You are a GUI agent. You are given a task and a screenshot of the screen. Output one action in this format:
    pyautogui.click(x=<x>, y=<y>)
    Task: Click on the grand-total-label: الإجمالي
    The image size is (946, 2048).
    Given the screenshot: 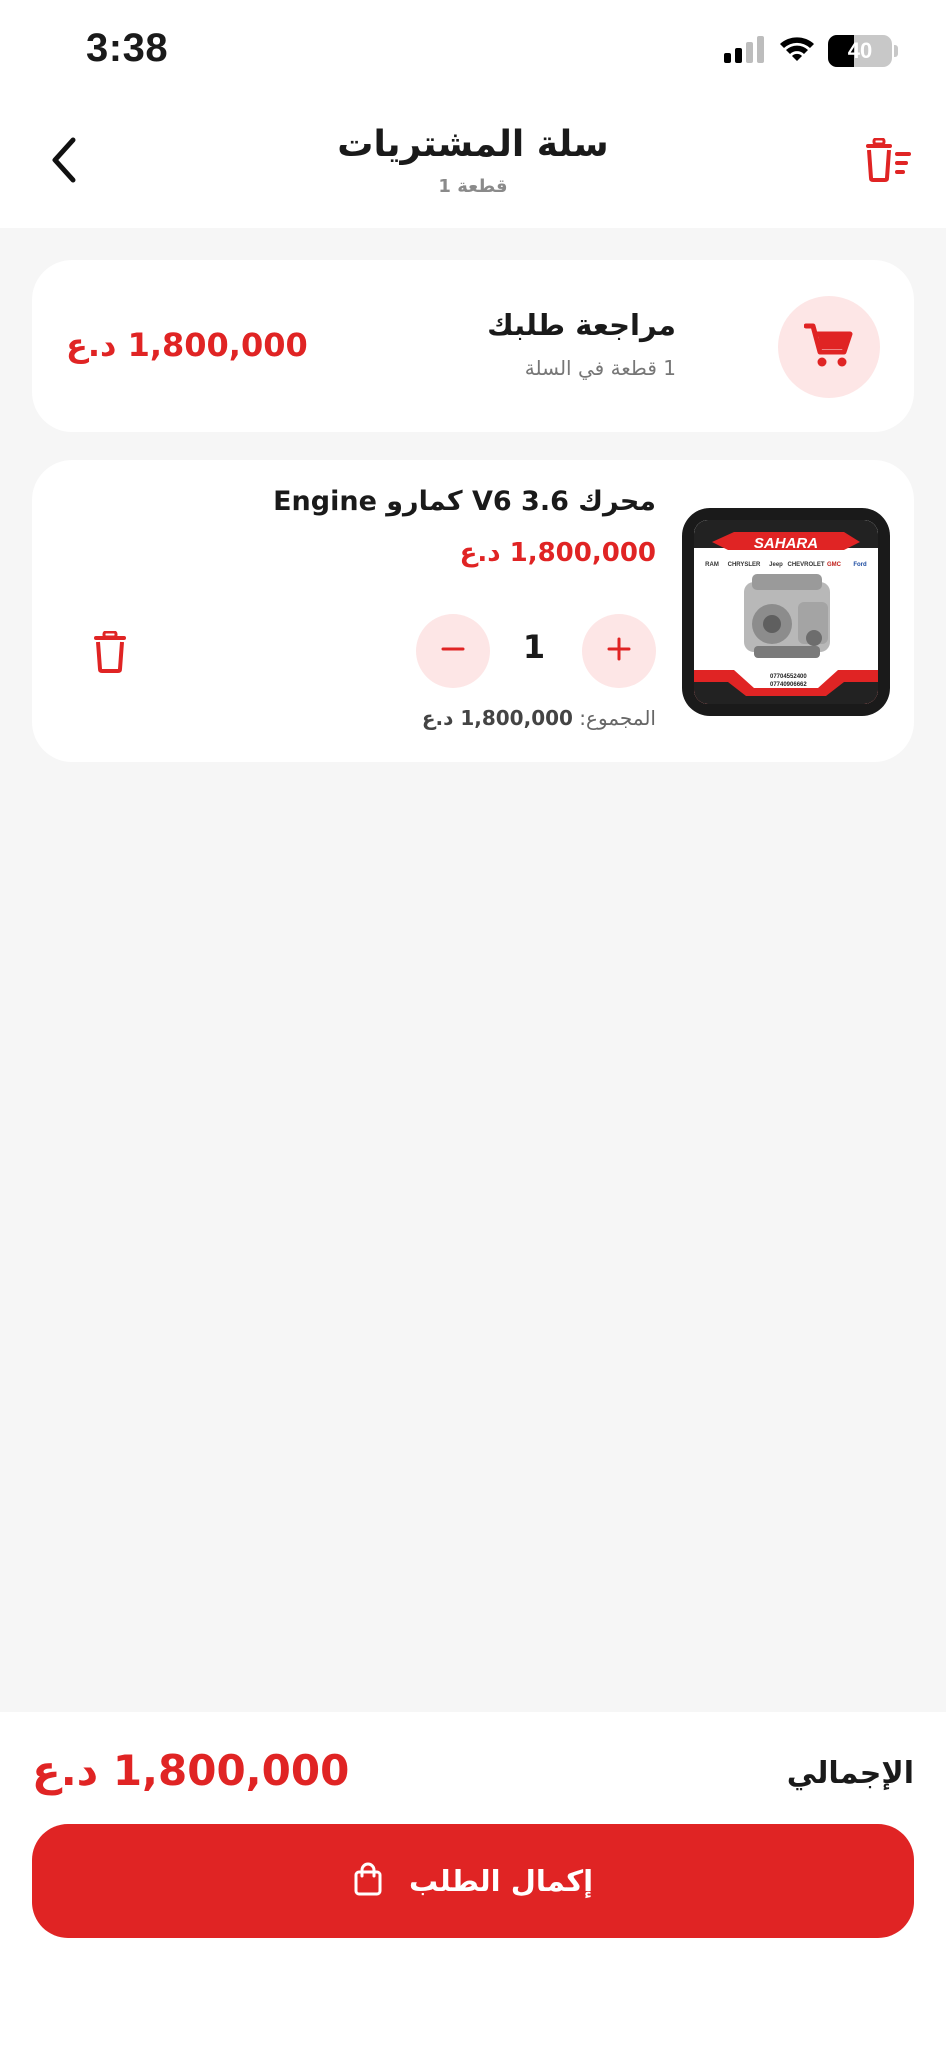 What is the action you would take?
    pyautogui.click(x=850, y=1773)
    